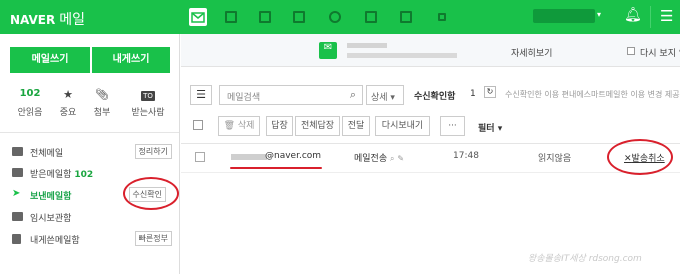 Image resolution: width=680 pixels, height=274 pixels. Describe the element at coordinates (486, 129) in the screenshot. I see `filter-label: 필터` at that location.